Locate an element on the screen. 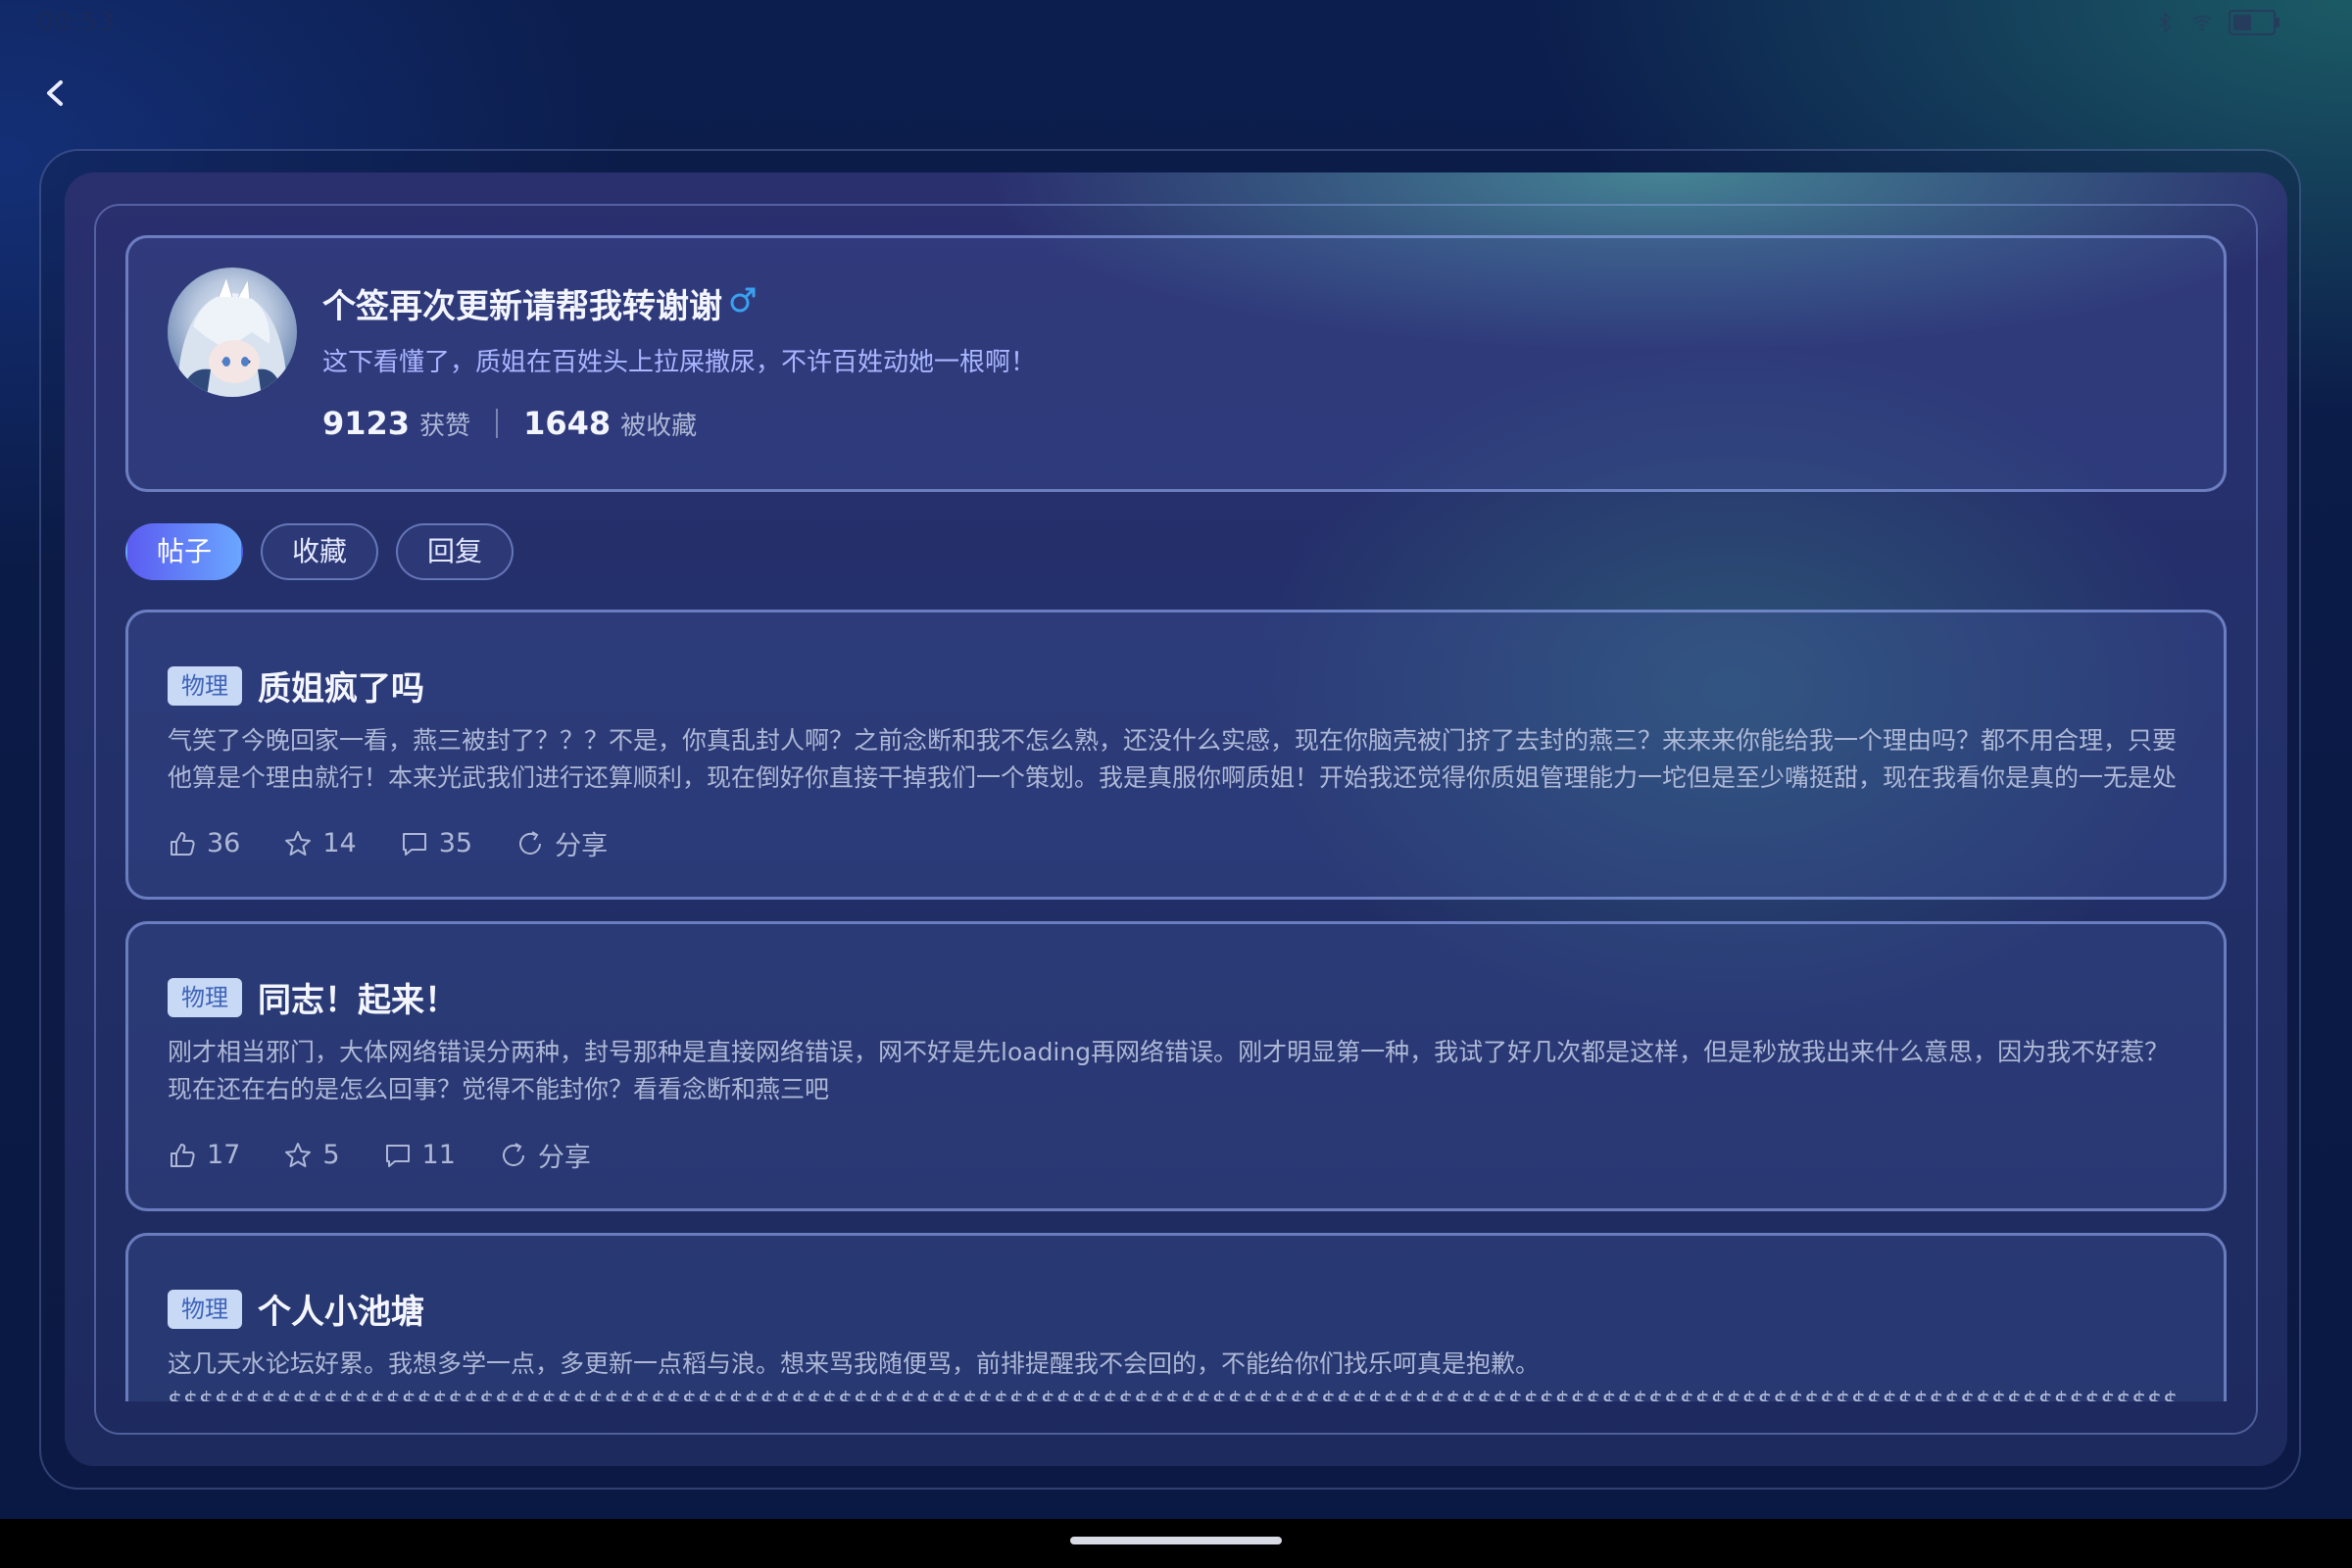  chevron-left-icon is located at coordinates (55, 93).